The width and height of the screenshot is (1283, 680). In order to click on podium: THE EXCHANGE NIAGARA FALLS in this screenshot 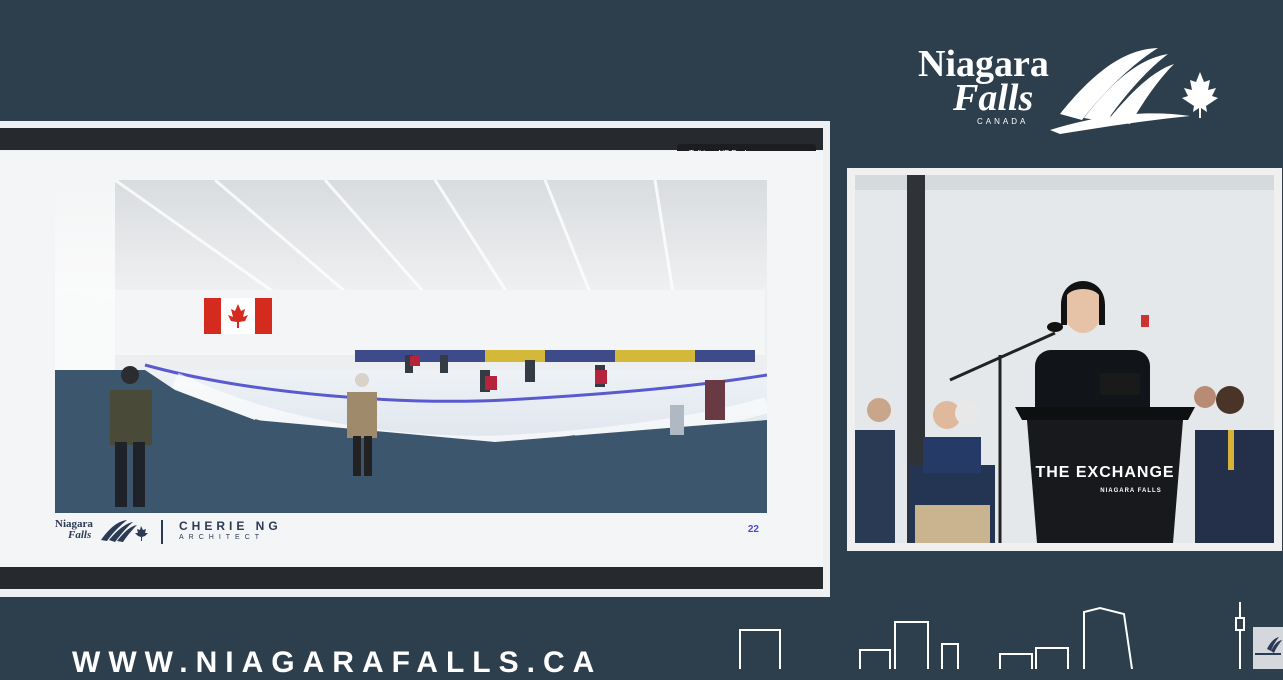, I will do `click(1105, 475)`.